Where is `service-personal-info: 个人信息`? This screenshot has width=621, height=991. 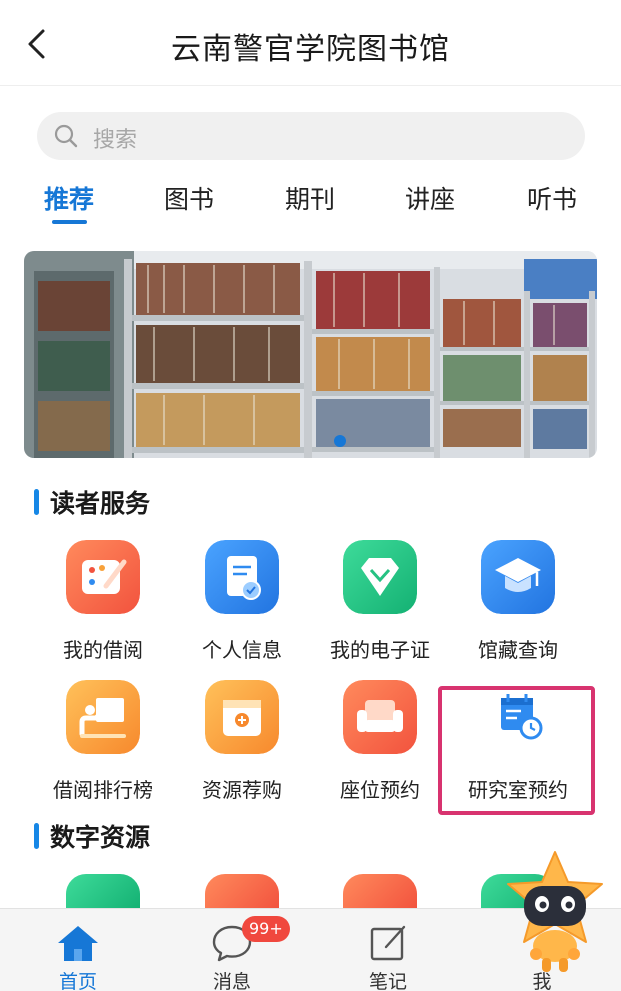 service-personal-info: 个人信息 is located at coordinates (242, 605).